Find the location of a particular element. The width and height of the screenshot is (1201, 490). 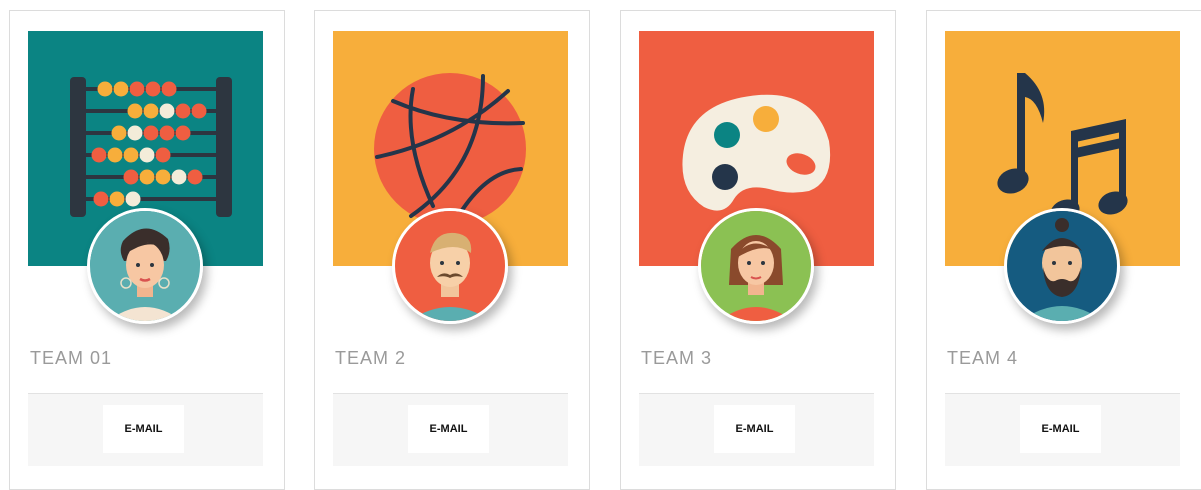

team-name: TEAM 4 is located at coordinates (983, 358).